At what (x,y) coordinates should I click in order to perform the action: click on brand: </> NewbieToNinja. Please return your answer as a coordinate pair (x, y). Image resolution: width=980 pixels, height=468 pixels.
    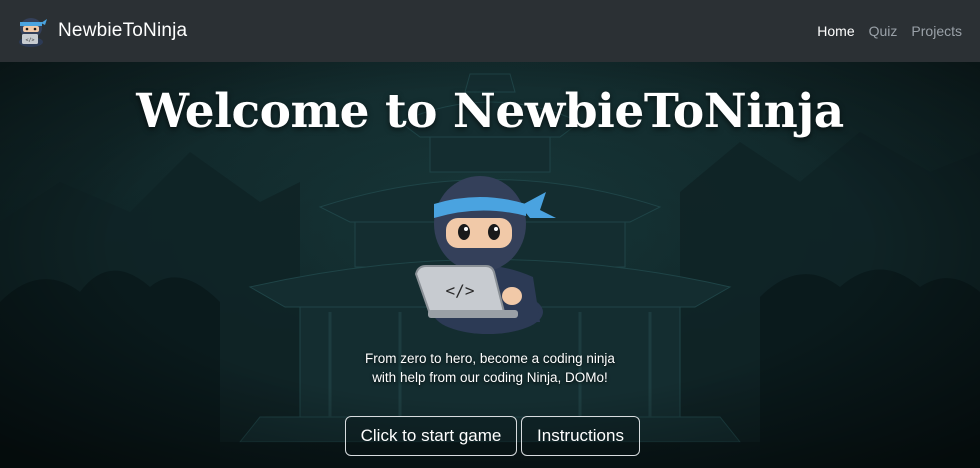
    Looking at the image, I should click on (100, 31).